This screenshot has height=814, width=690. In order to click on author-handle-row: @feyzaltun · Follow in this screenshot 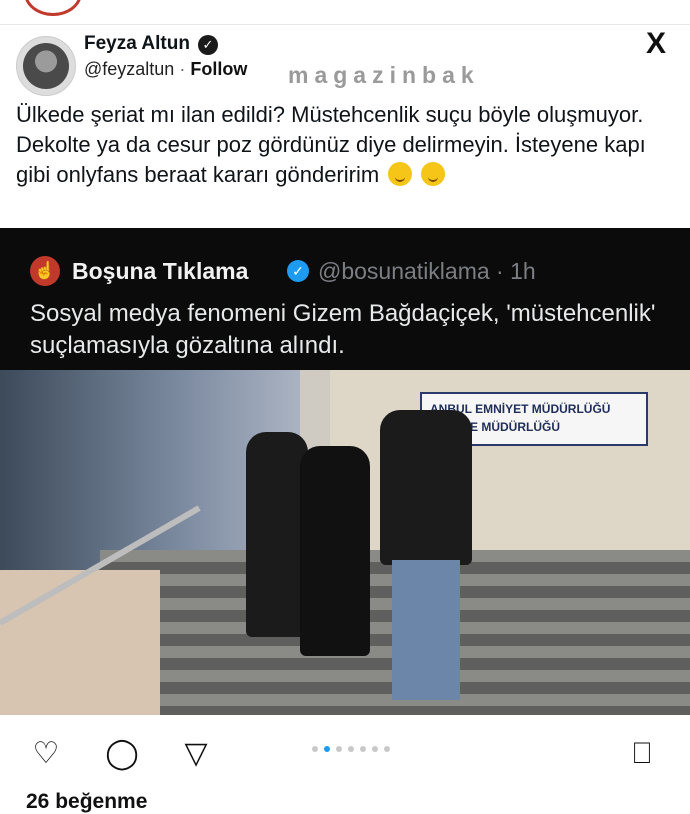, I will do `click(165, 69)`.